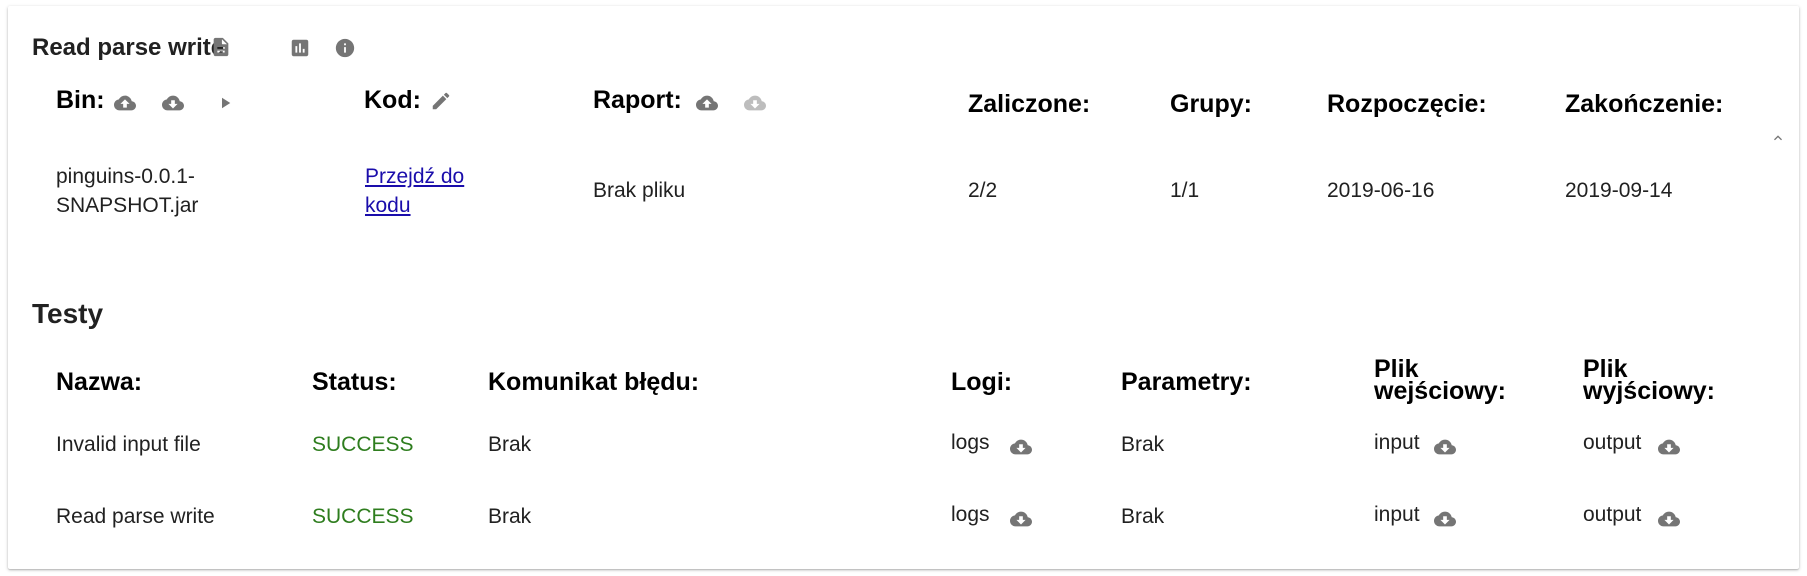  What do you see at coordinates (1778, 138) in the screenshot?
I see `chevron-up-icon` at bounding box center [1778, 138].